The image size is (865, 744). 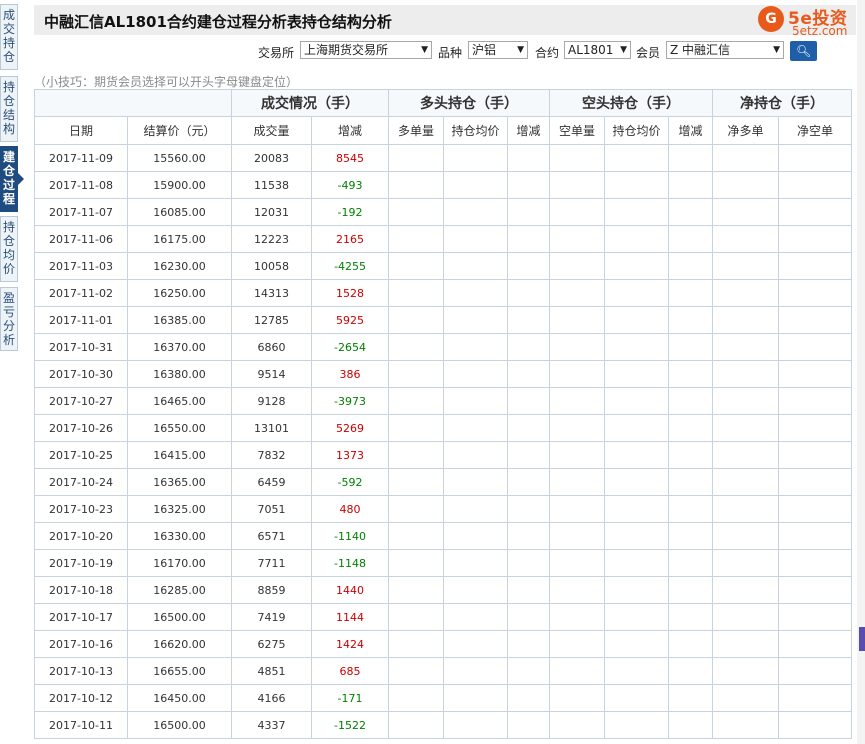 What do you see at coordinates (811, 21) in the screenshot?
I see `site-logo: G 5e投资 5etz.com` at bounding box center [811, 21].